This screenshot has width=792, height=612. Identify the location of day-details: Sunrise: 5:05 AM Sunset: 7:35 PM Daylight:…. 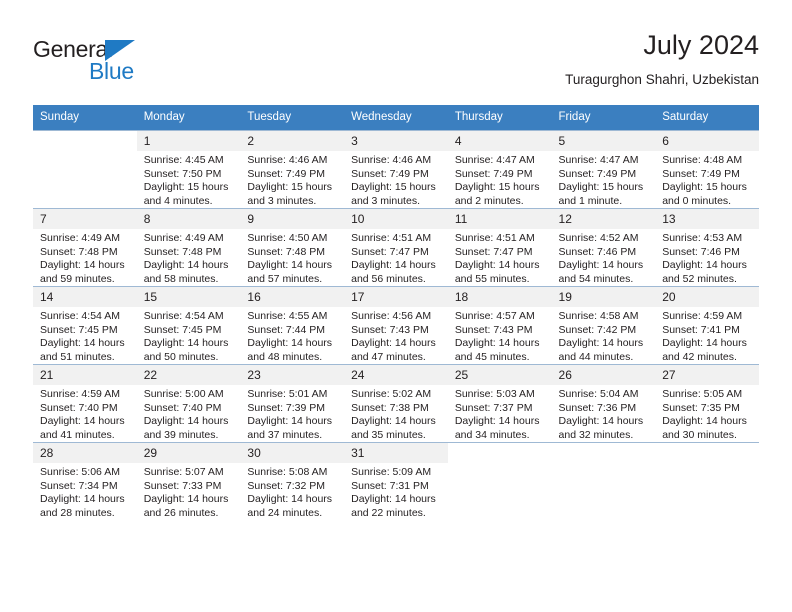
(707, 413).